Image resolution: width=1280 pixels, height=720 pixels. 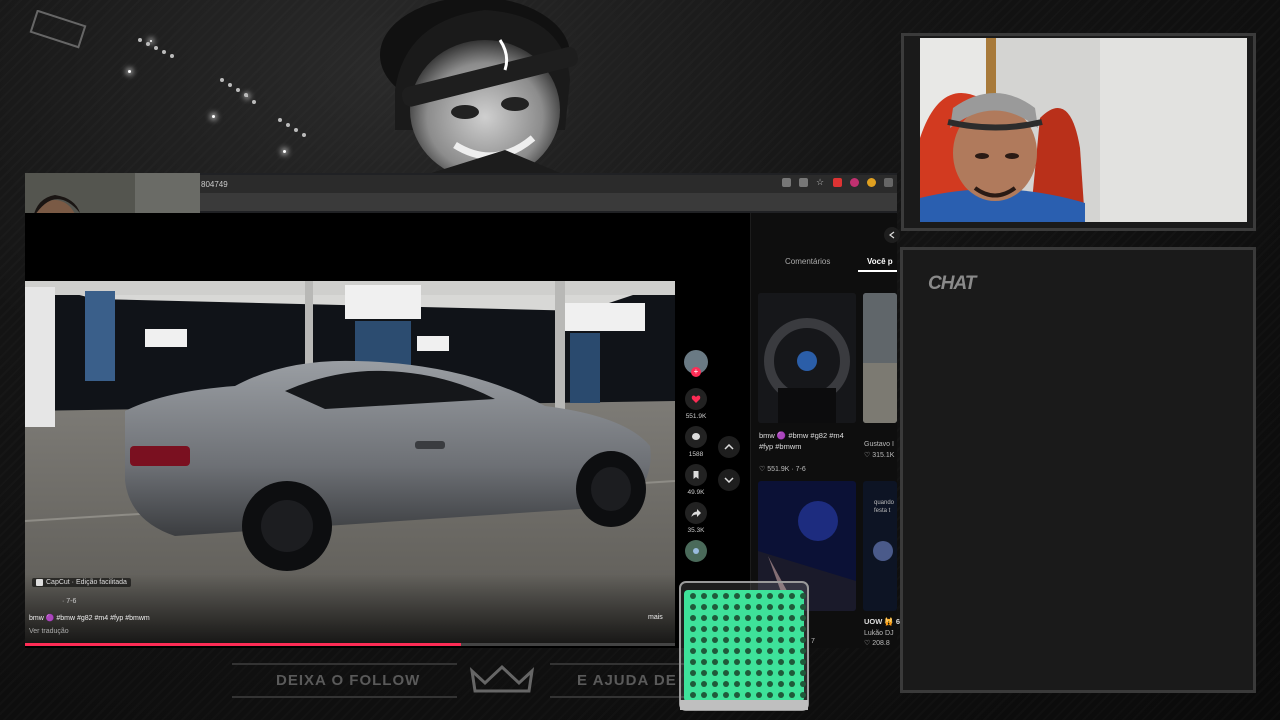 I want to click on capcut-badge: CapCut · Edição facilitada, so click(x=81, y=582).